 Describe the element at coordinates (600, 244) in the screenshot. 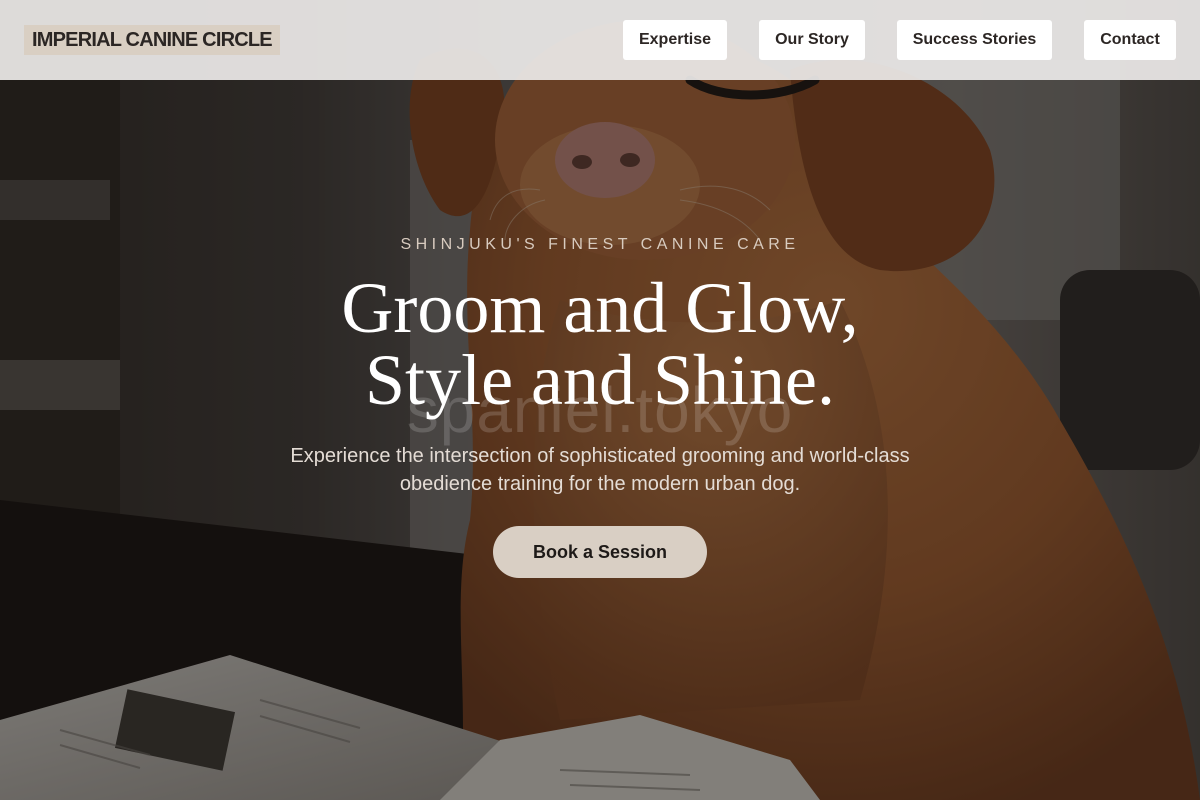

I see `hero-eyebrow: SHINJUKU'S FINEST CANINE CARE` at that location.